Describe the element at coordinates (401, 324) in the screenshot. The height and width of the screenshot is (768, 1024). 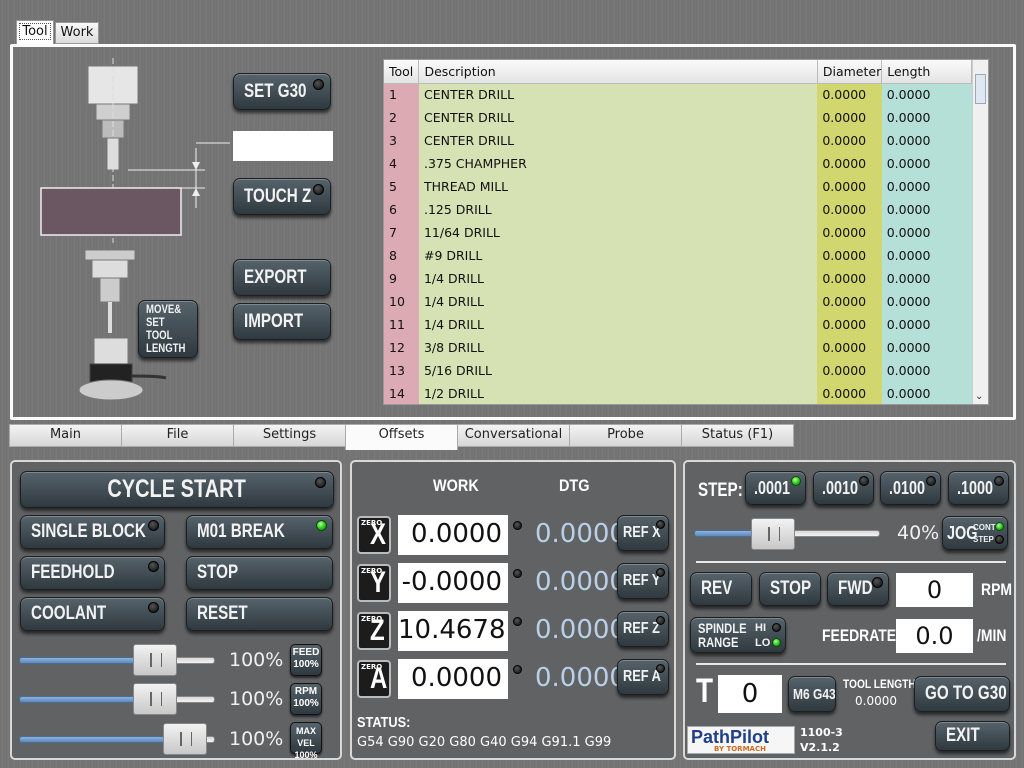
I see `tool-number-cell: 11` at that location.